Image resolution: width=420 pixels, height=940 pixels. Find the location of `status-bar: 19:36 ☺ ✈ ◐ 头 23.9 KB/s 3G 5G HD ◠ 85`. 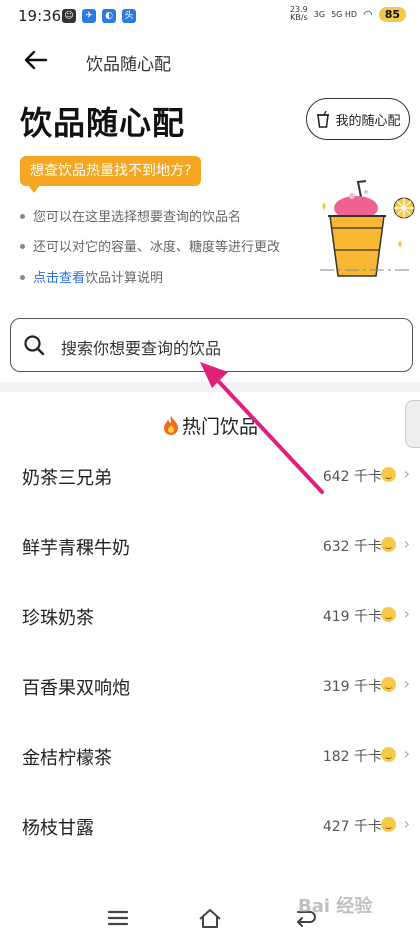

status-bar: 19:36 ☺ ✈ ◐ 头 23.9 KB/s 3G 5G HD ◠ 85 is located at coordinates (210, 17).